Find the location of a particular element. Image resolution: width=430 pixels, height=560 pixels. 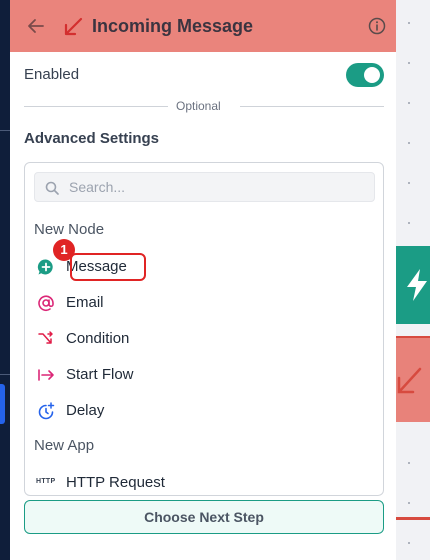

search-icon is located at coordinates (52, 188).